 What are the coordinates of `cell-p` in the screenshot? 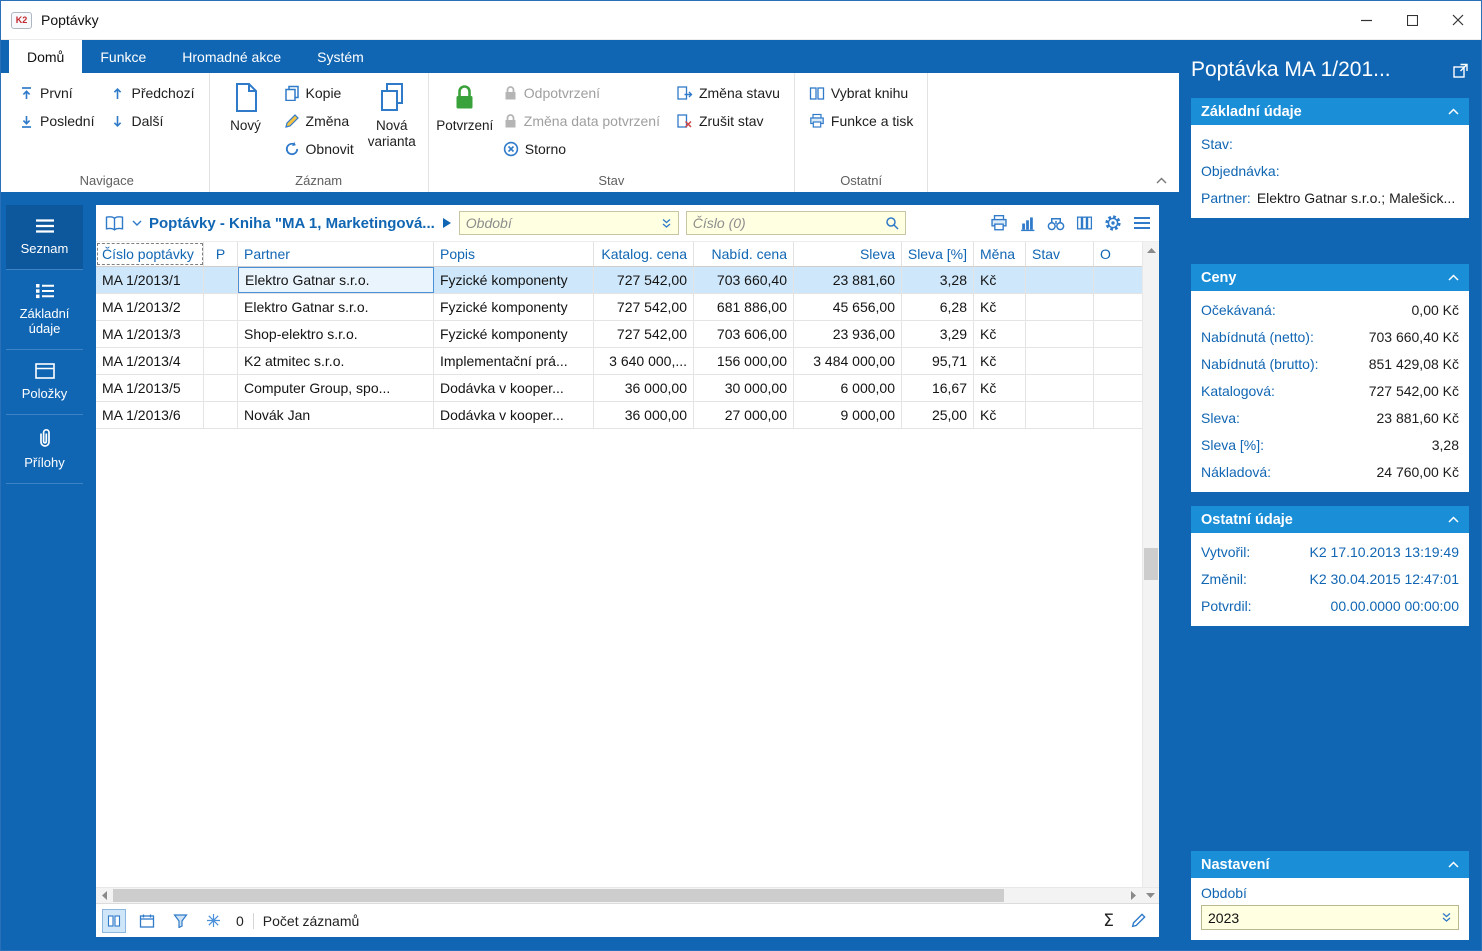 It's located at (221, 361).